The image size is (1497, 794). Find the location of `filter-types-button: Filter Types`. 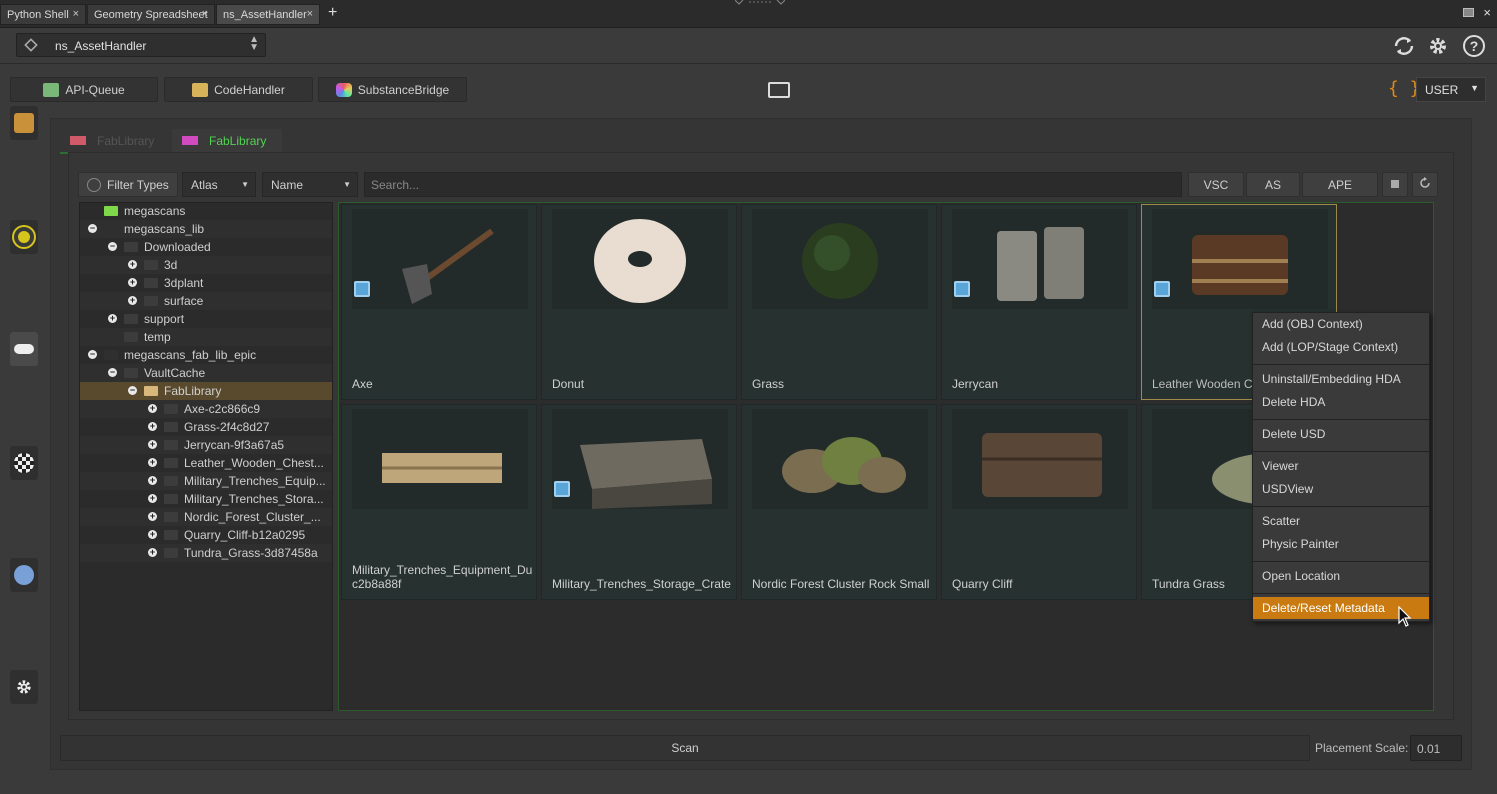

filter-types-button: Filter Types is located at coordinates (128, 184).